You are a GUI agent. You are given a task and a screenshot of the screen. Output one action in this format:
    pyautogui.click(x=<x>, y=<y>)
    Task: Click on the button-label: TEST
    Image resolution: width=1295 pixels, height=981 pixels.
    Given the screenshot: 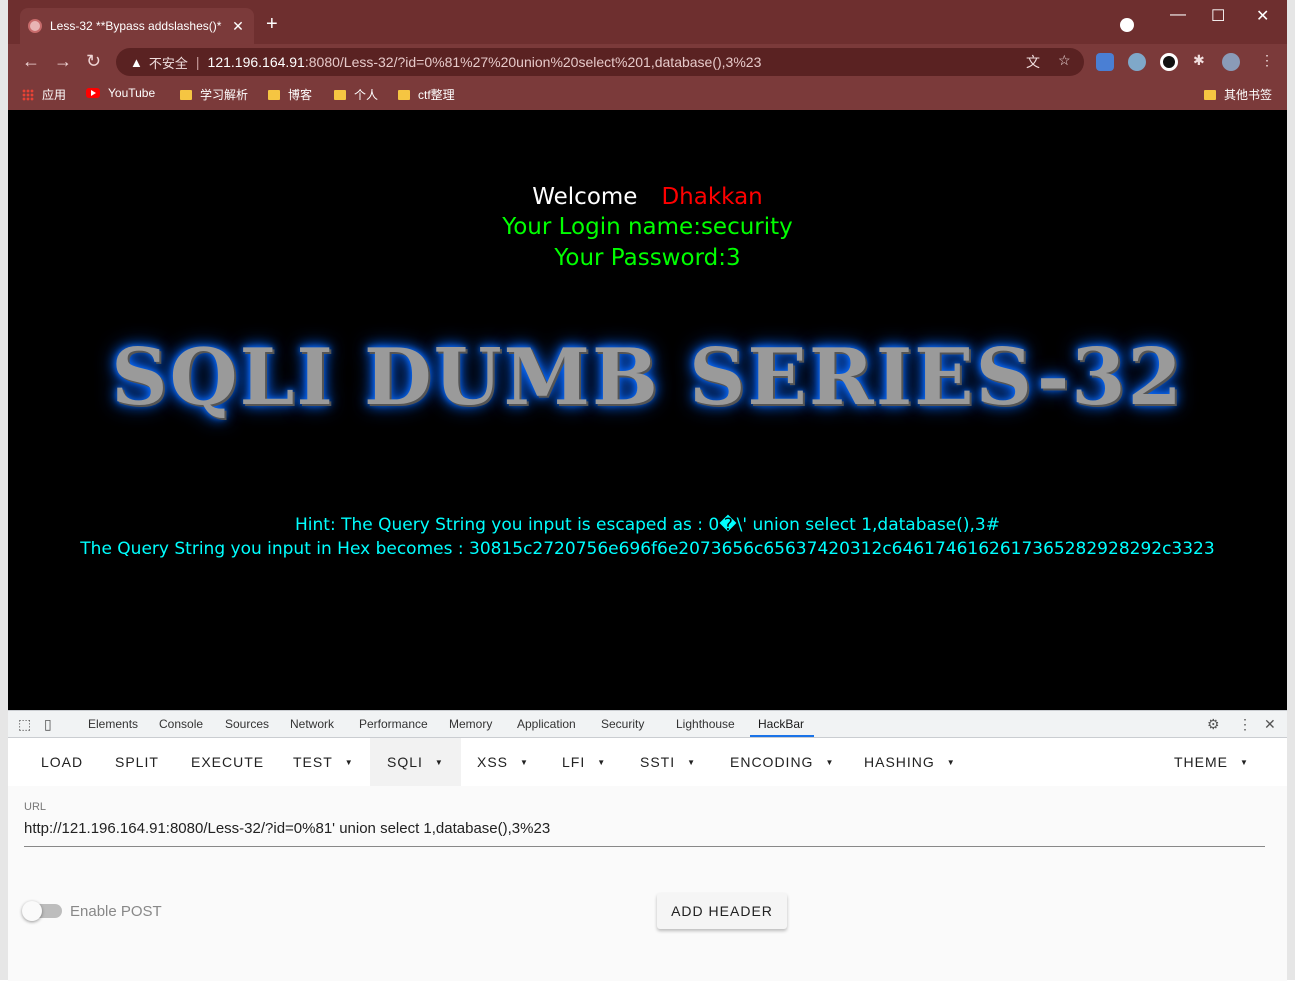 What is the action you would take?
    pyautogui.click(x=313, y=762)
    